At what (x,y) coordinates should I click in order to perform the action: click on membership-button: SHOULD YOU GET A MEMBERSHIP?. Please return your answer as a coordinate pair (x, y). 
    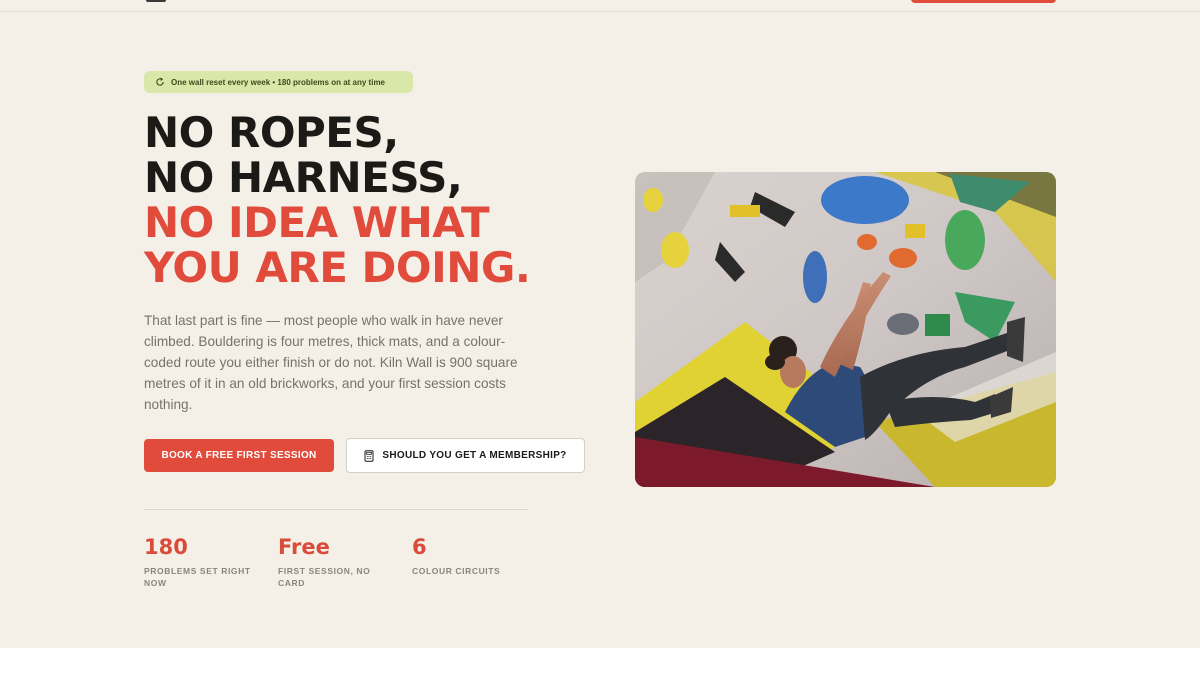
    Looking at the image, I should click on (465, 455).